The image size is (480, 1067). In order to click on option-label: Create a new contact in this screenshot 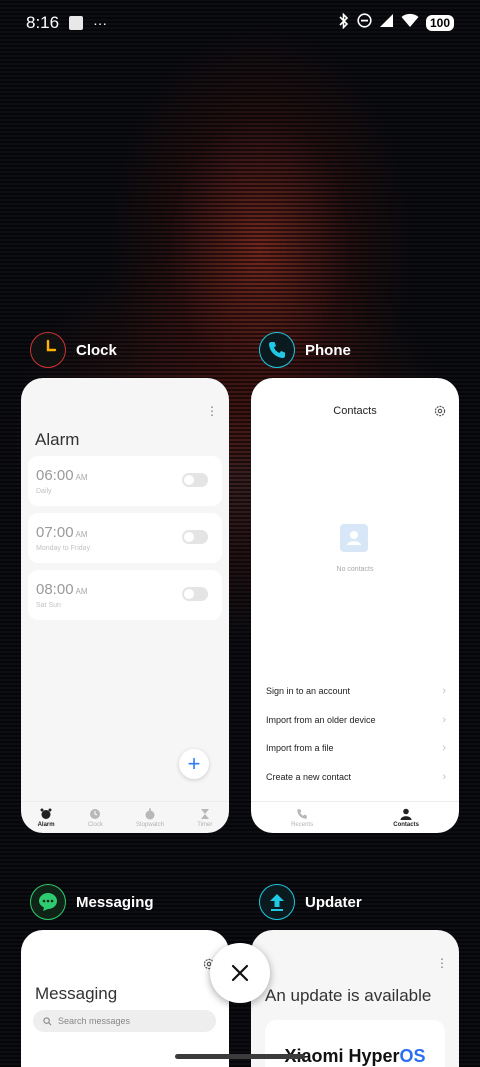, I will do `click(309, 777)`.